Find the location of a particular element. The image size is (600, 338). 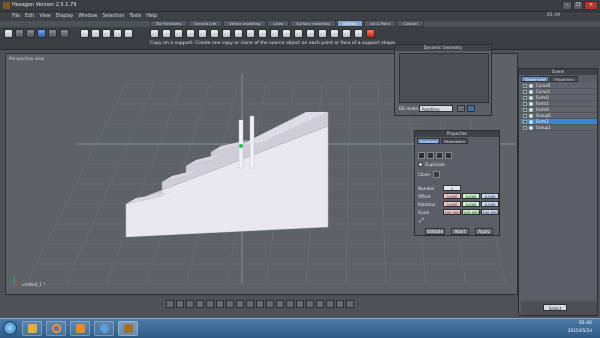

reset-icon: ⤢ is located at coordinates (421, 221).